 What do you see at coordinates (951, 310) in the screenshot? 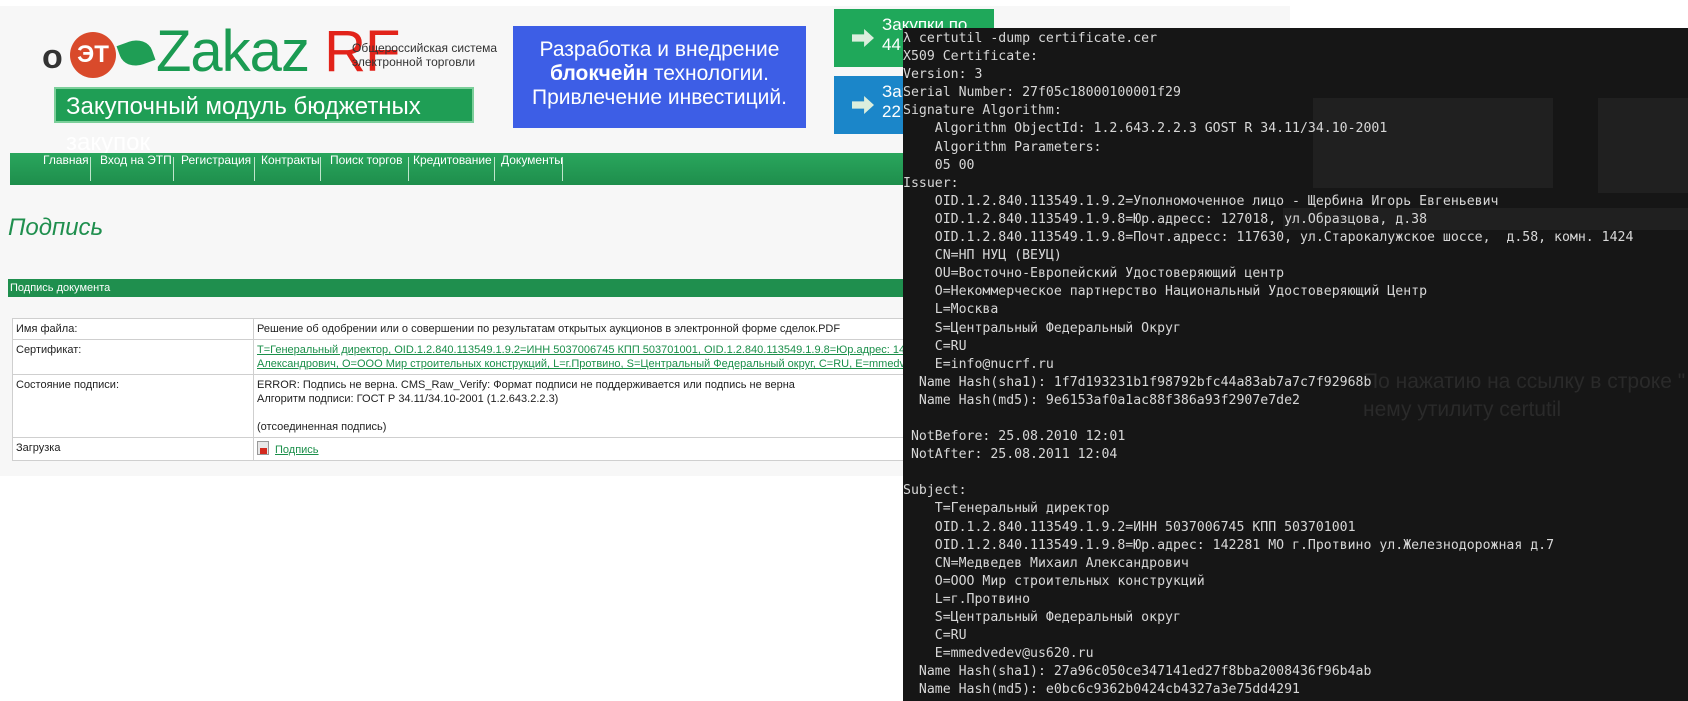
I see `terminal-line: L=Москва` at bounding box center [951, 310].